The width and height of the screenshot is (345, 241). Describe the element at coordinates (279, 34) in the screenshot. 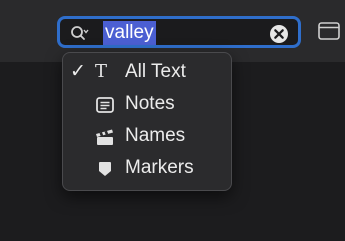

I see `clear-icon` at that location.